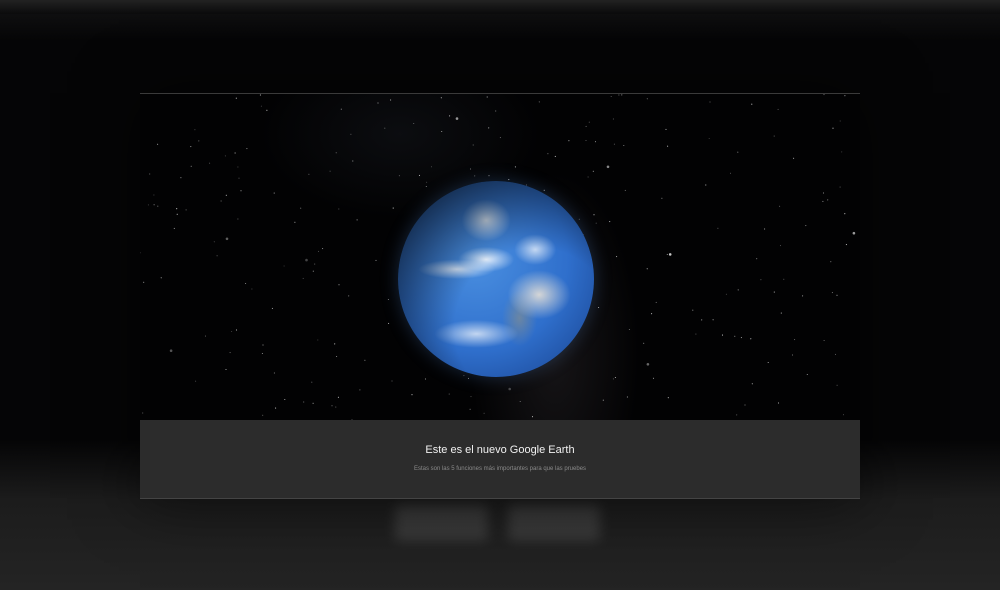 This screenshot has height=590, width=1000. What do you see at coordinates (497, 523) in the screenshot?
I see `blurred-background-buttons` at bounding box center [497, 523].